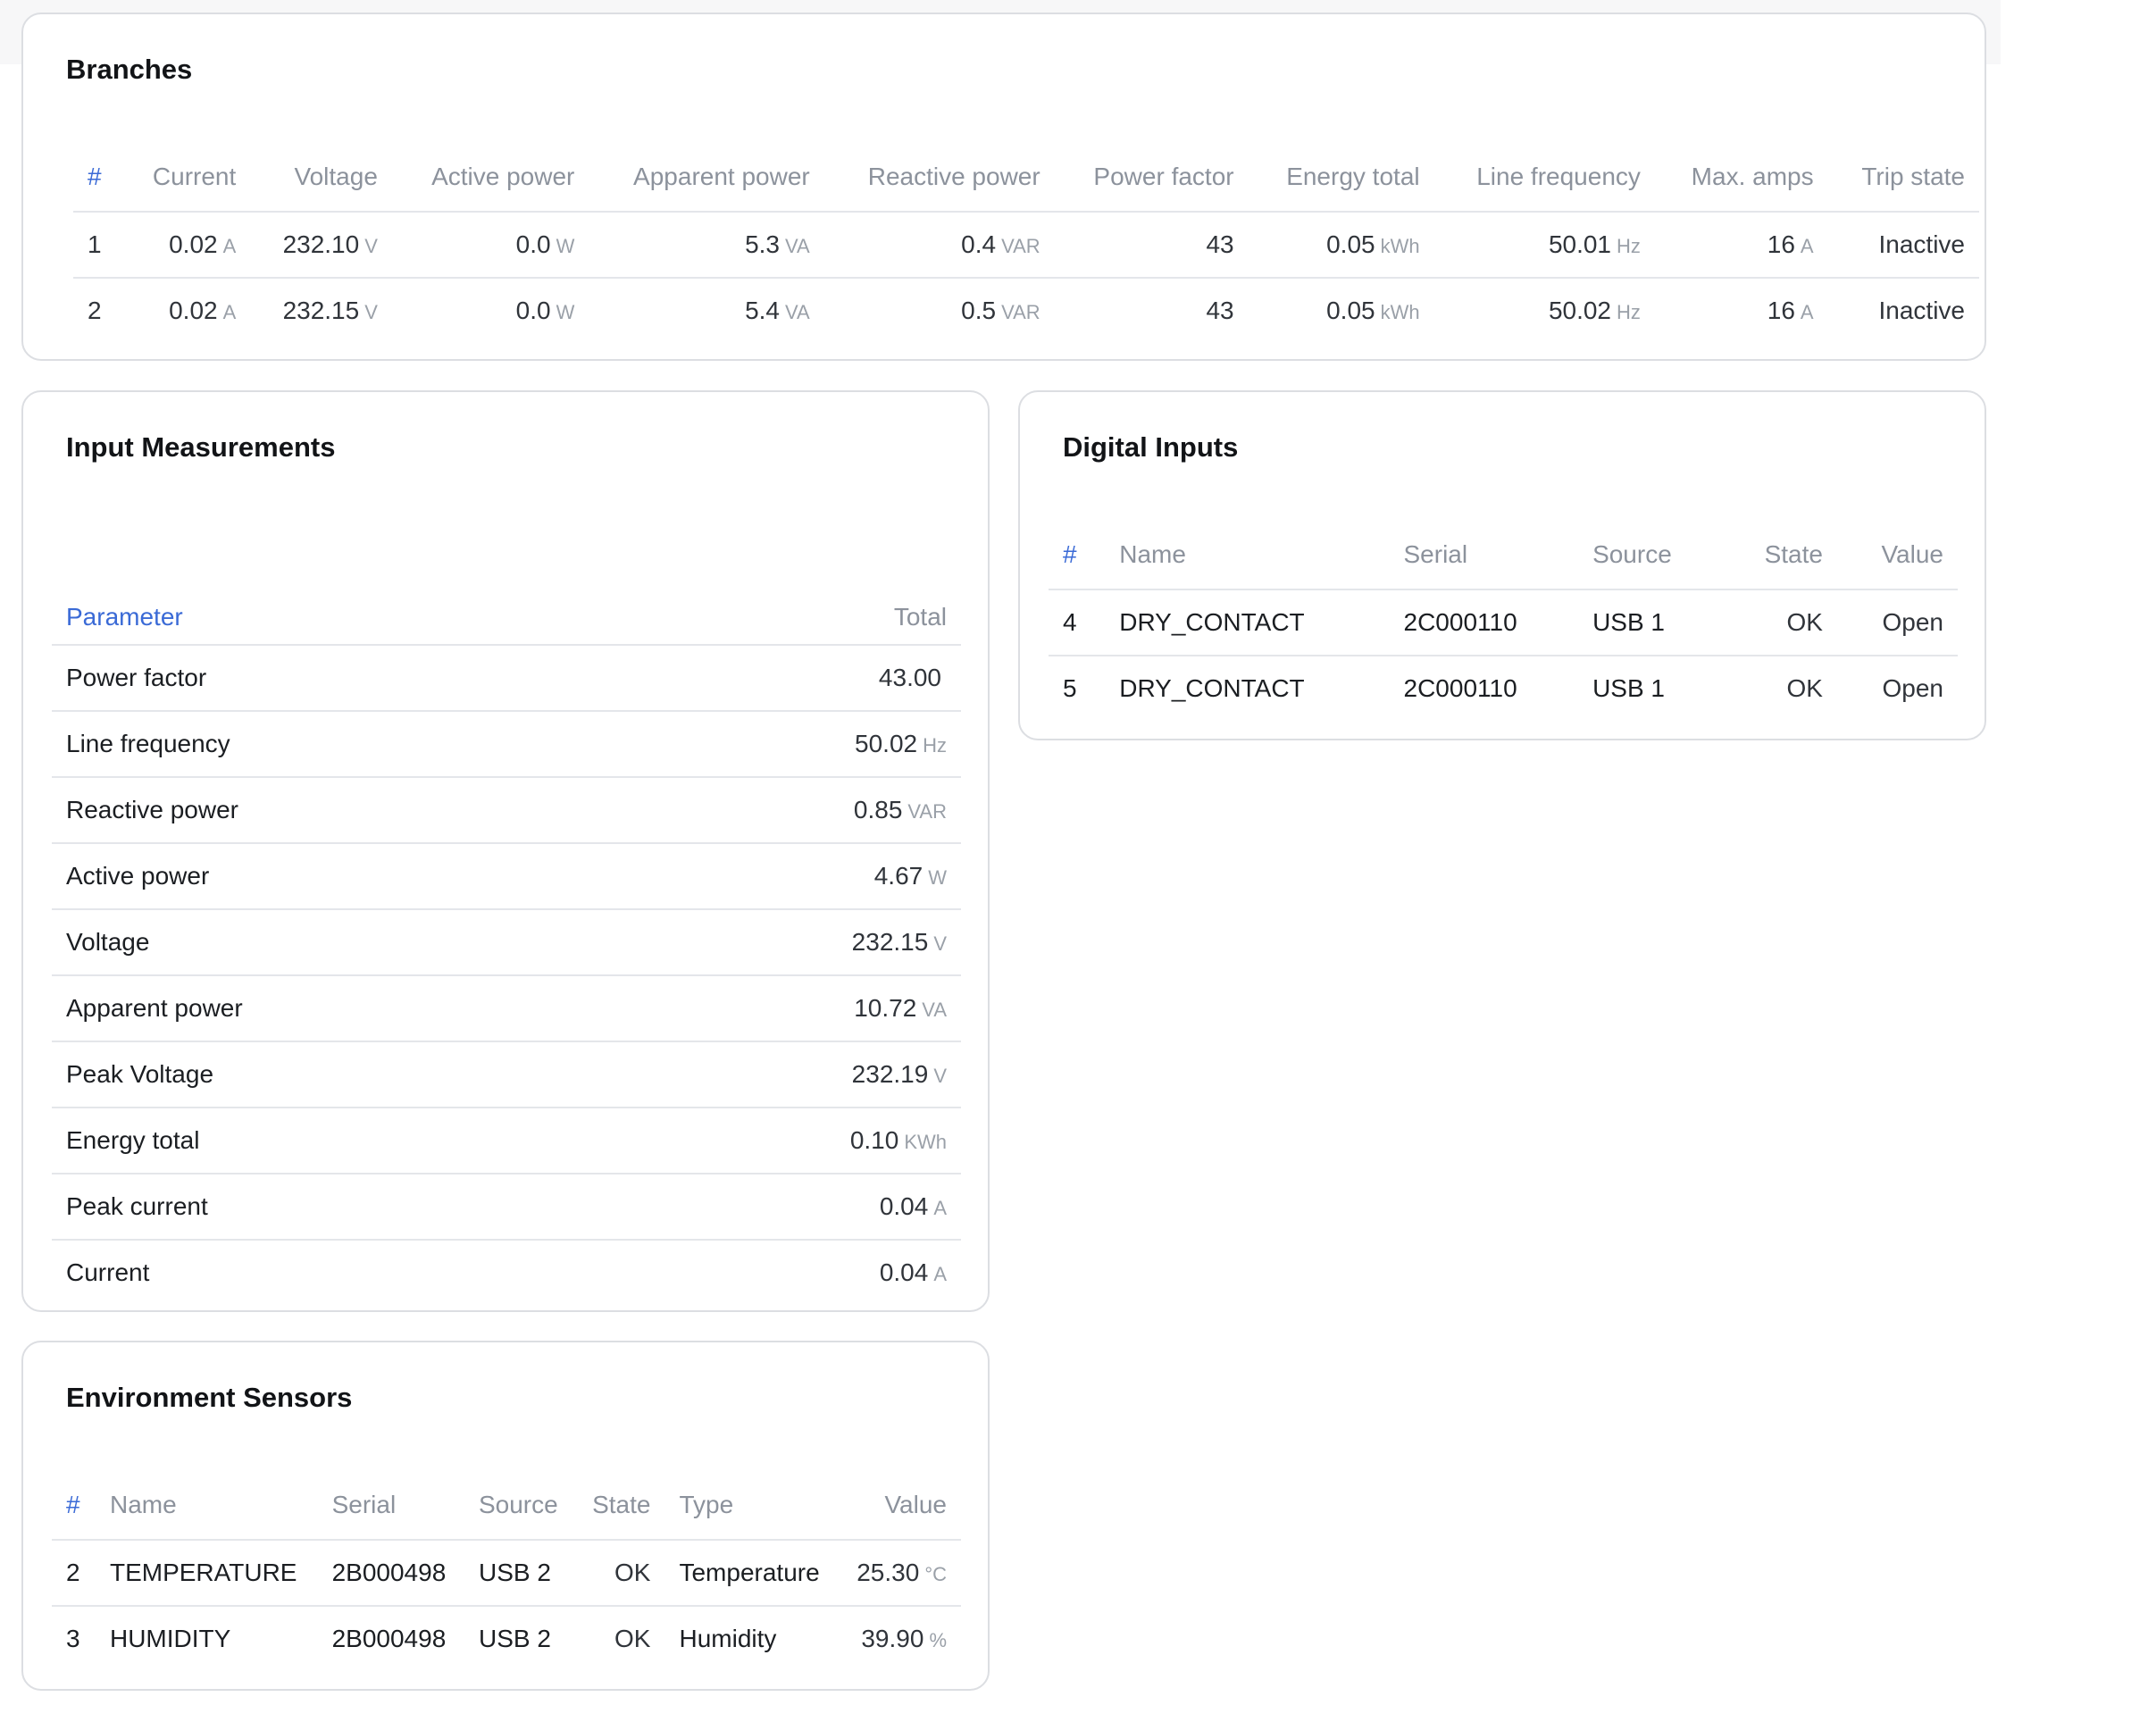 This screenshot has width=2156, height=1722. What do you see at coordinates (1373, 310) in the screenshot?
I see `branch-energy-total: 0.05 kWh` at bounding box center [1373, 310].